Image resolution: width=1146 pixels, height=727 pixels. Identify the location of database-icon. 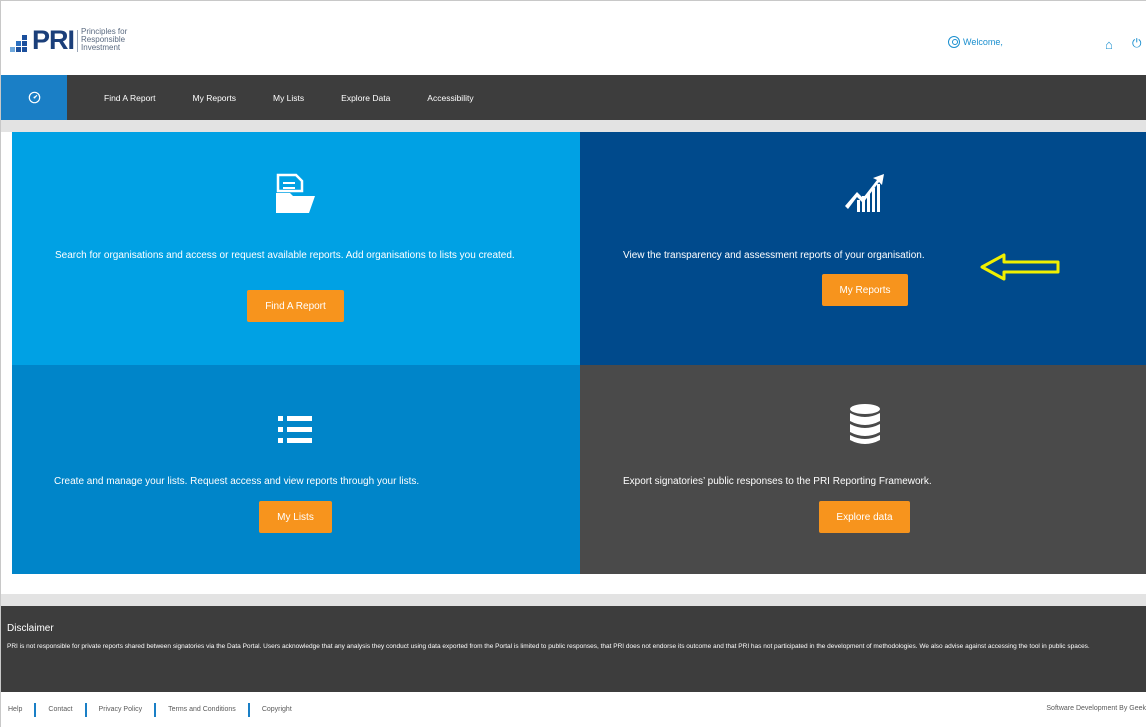
(865, 424).